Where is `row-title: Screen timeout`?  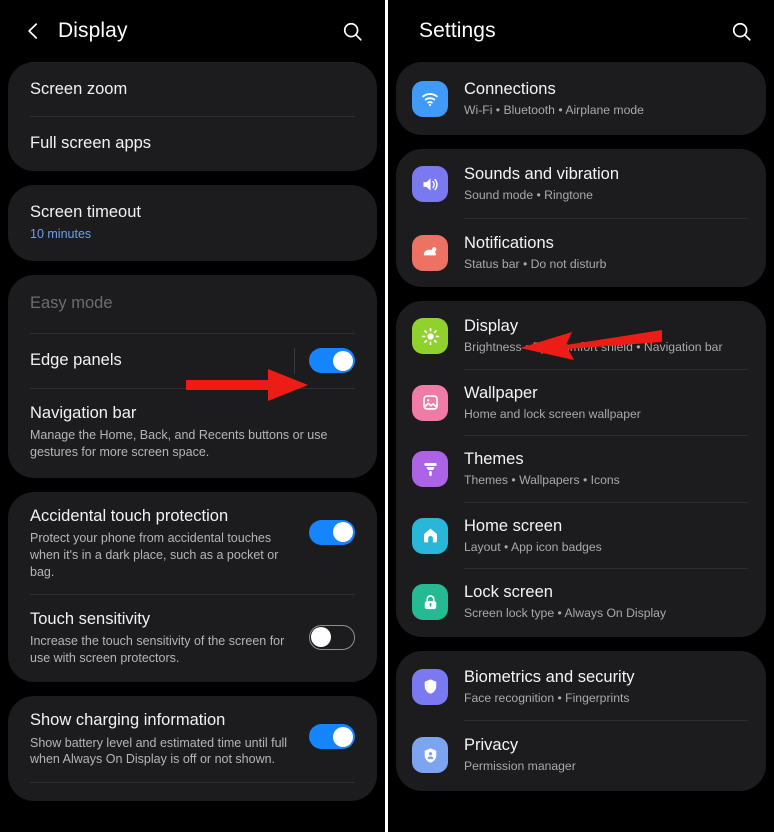
row-title: Screen timeout is located at coordinates (85, 211).